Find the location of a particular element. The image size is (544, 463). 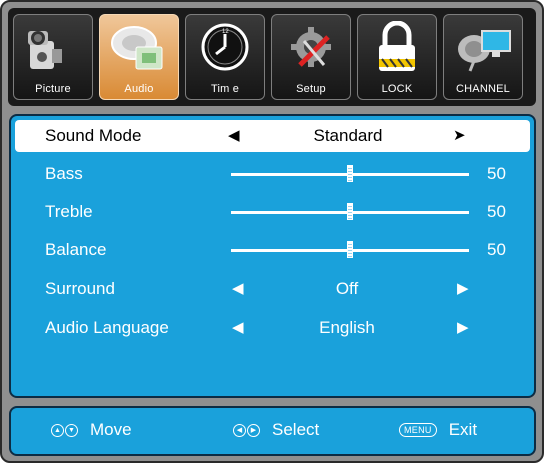

audio-language-value: English is located at coordinates (347, 327).